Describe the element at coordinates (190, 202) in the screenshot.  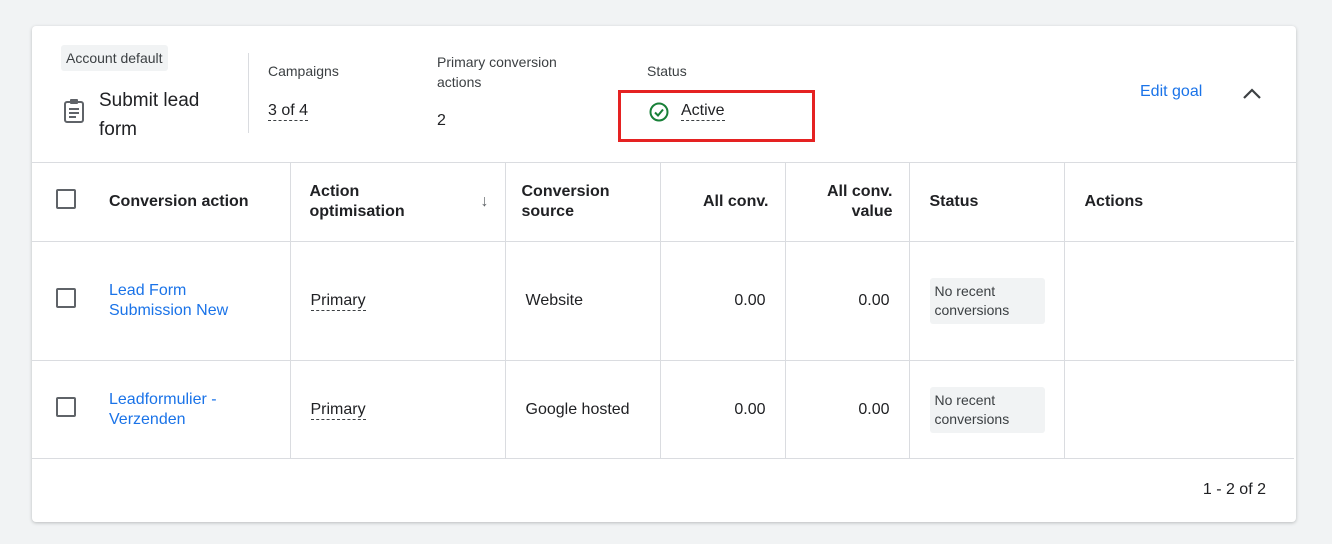
I see `header-conversion-action: Conversion action` at that location.